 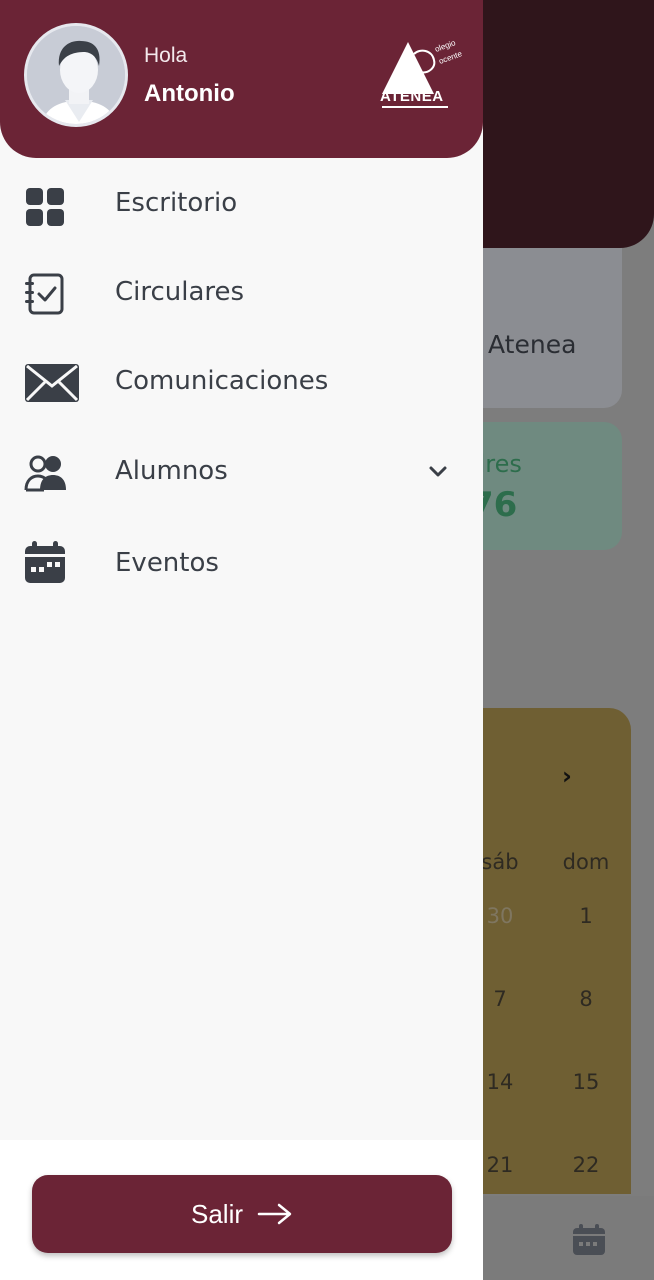 I want to click on greeting-text: Hola, so click(x=166, y=55).